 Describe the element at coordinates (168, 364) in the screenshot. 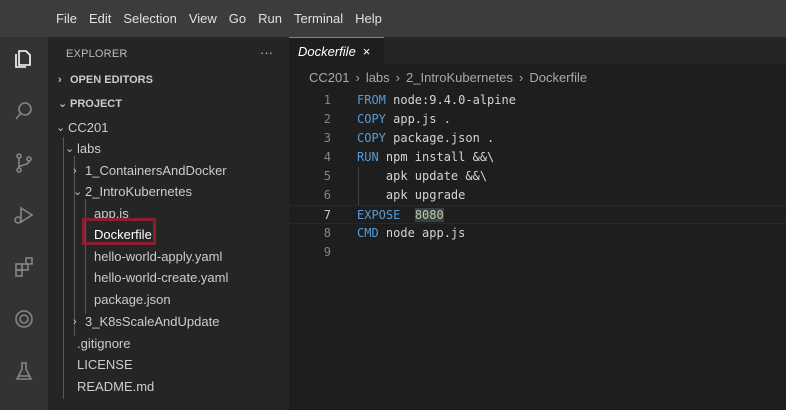

I see `tree-item-license: LICENSE` at that location.